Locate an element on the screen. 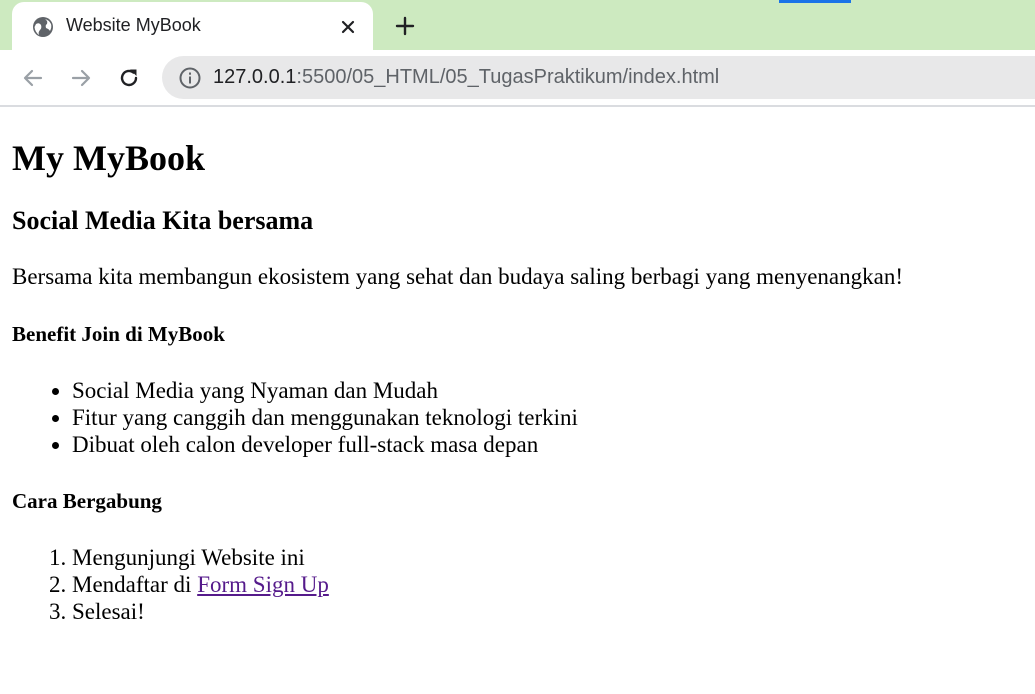 The width and height of the screenshot is (1035, 694). tab-website-mybook: Website MyBook is located at coordinates (192, 27).